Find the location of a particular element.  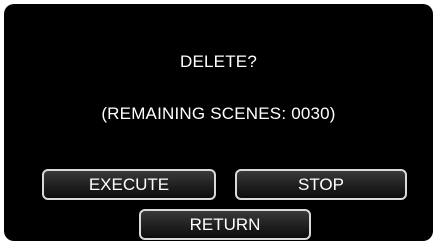

remaining-scenes-text: (REMAINING SCENES: 0030) is located at coordinates (218, 113).